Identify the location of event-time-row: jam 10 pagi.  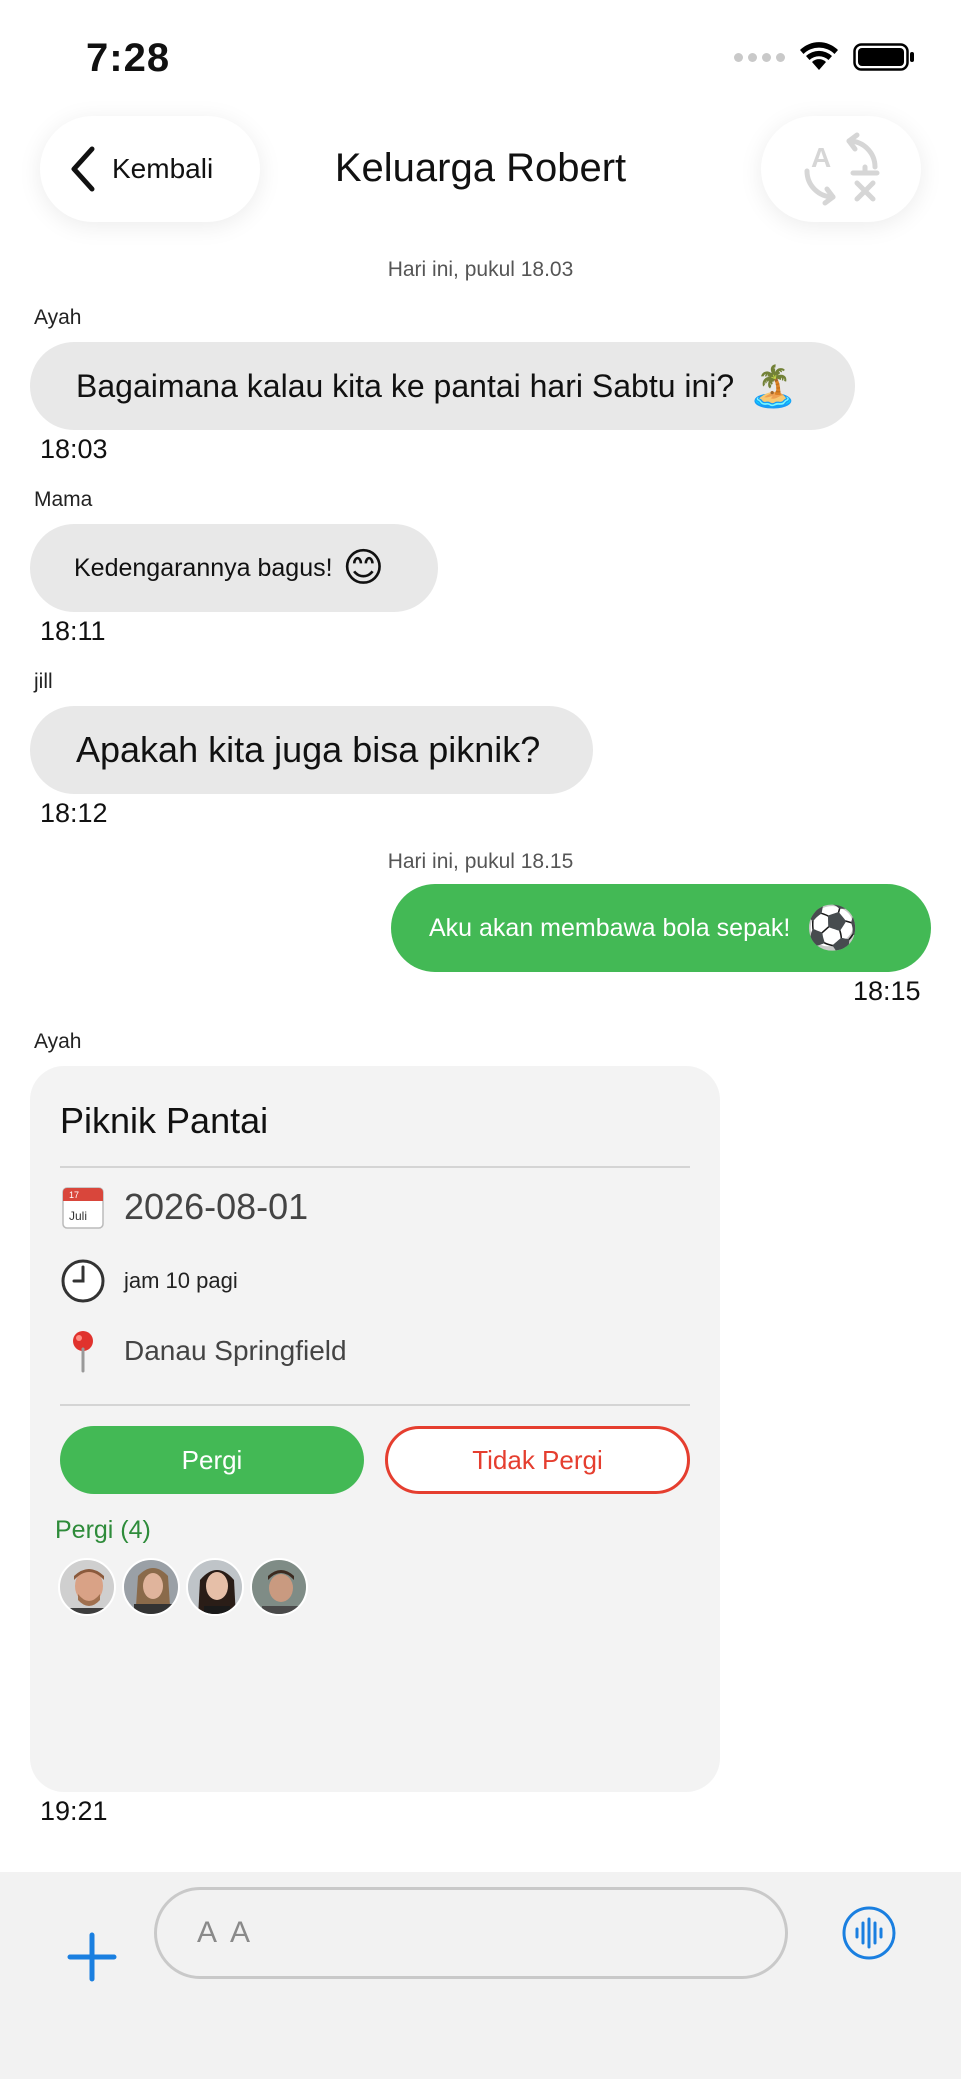
(149, 1281).